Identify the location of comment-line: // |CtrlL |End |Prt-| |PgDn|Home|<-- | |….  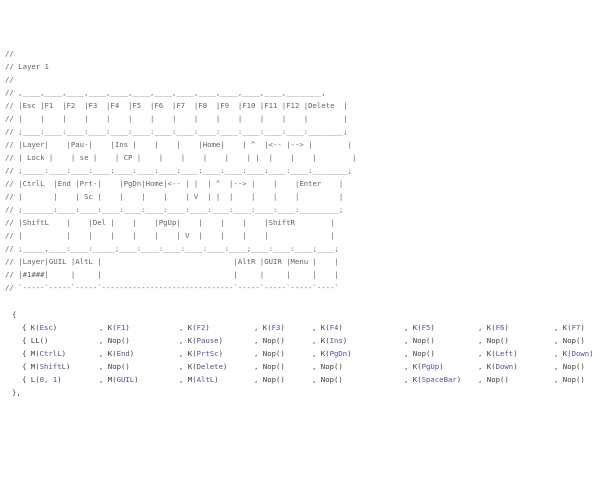
(174, 183).